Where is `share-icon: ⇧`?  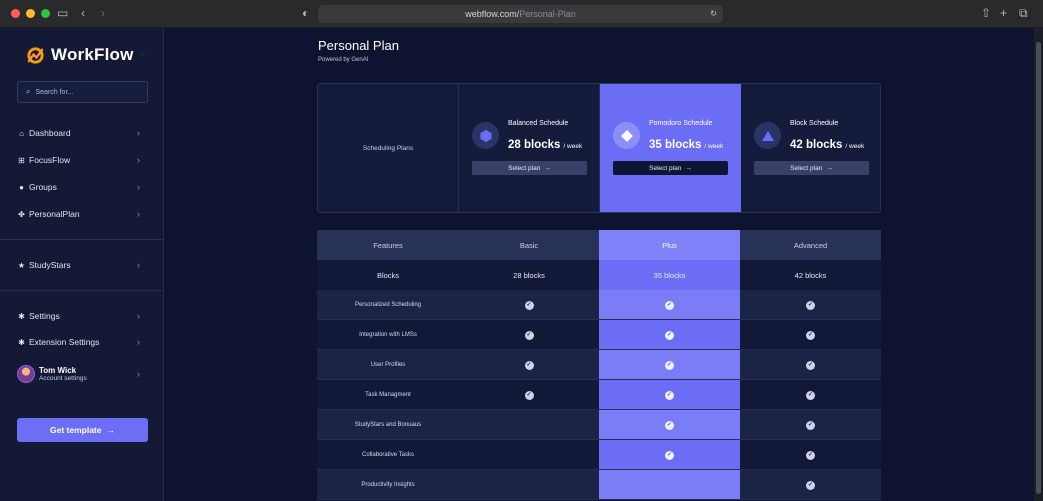
share-icon: ⇧ is located at coordinates (986, 13).